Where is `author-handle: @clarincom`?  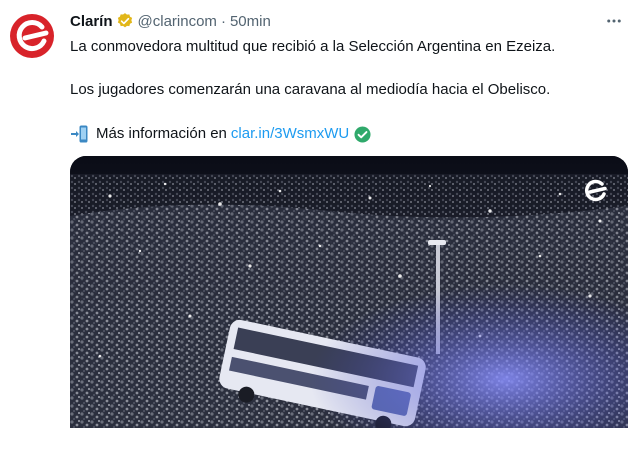 author-handle: @clarincom is located at coordinates (177, 21).